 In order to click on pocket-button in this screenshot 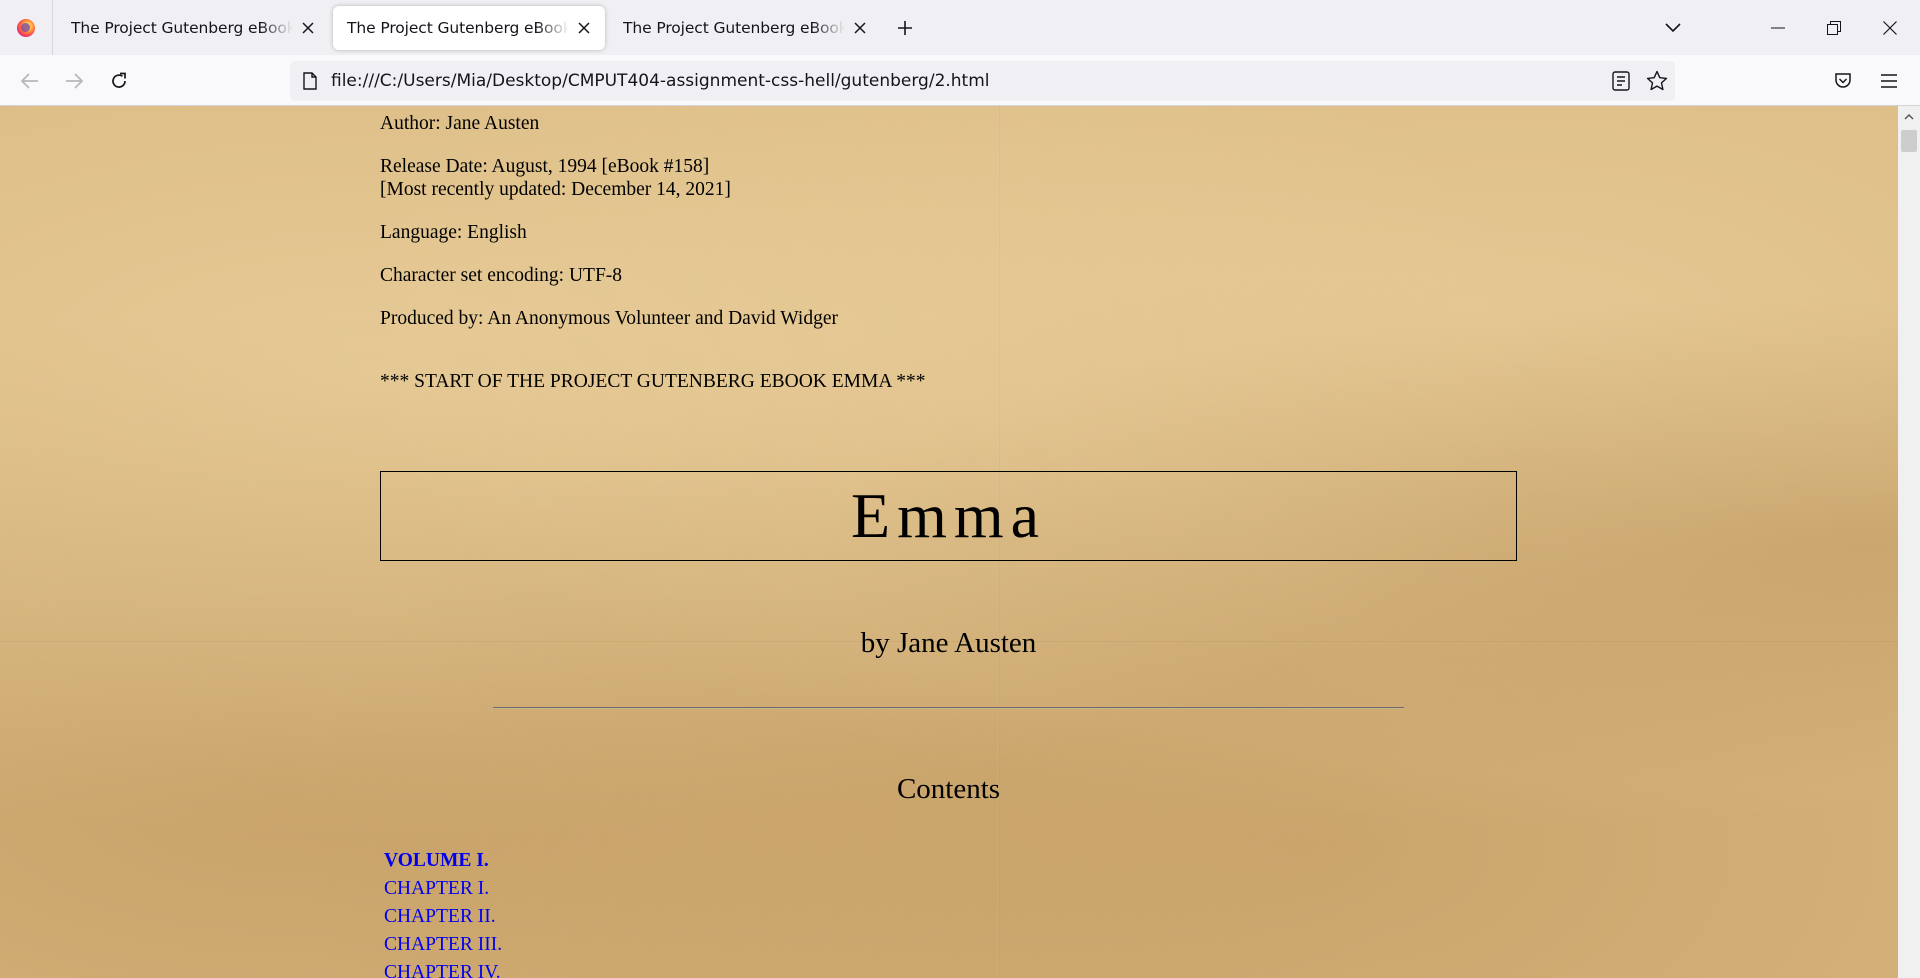, I will do `click(1843, 81)`.